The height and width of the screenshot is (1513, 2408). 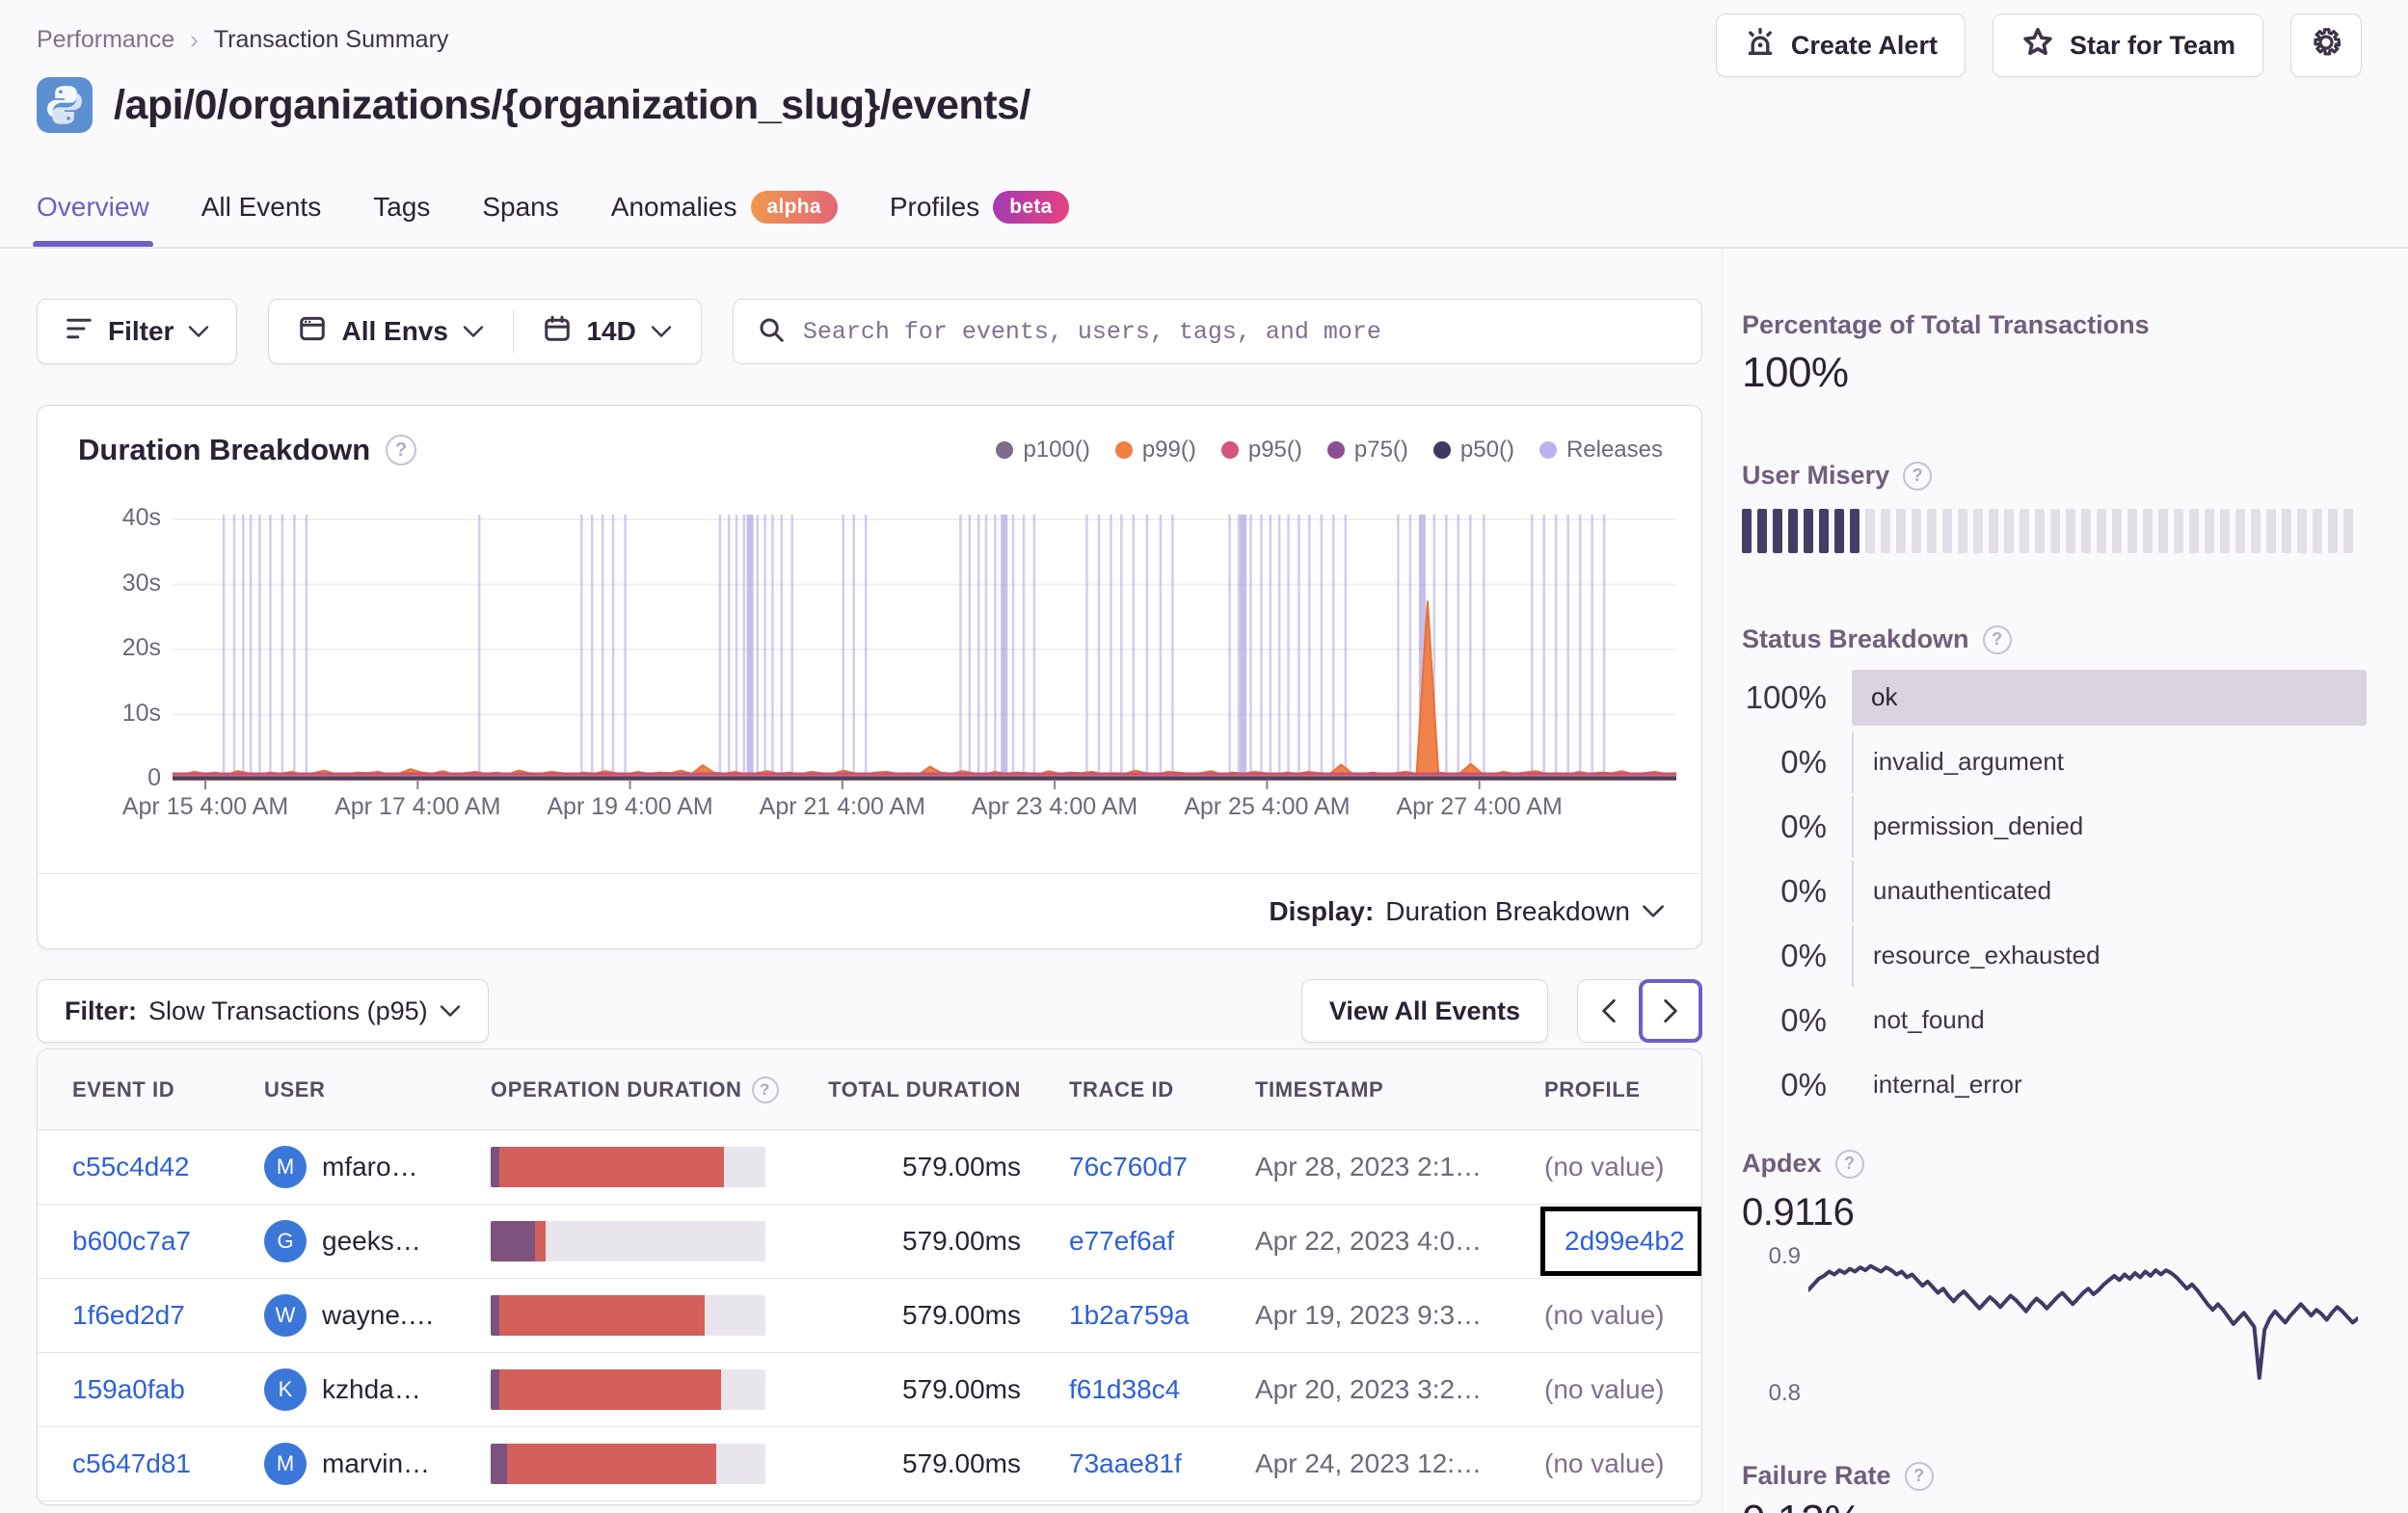 What do you see at coordinates (93, 220) in the screenshot?
I see `tab-overview: Overview` at bounding box center [93, 220].